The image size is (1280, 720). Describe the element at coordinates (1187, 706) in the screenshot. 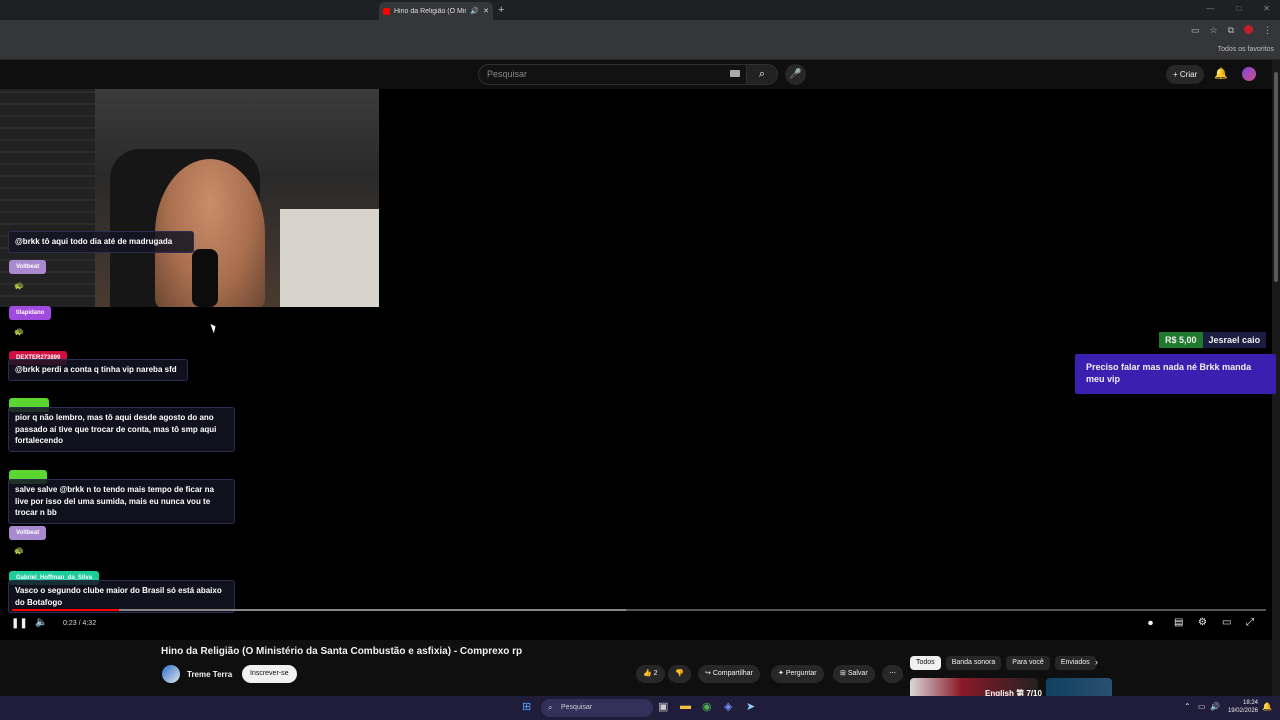

I see `tray-expand-icon: ⌃` at that location.